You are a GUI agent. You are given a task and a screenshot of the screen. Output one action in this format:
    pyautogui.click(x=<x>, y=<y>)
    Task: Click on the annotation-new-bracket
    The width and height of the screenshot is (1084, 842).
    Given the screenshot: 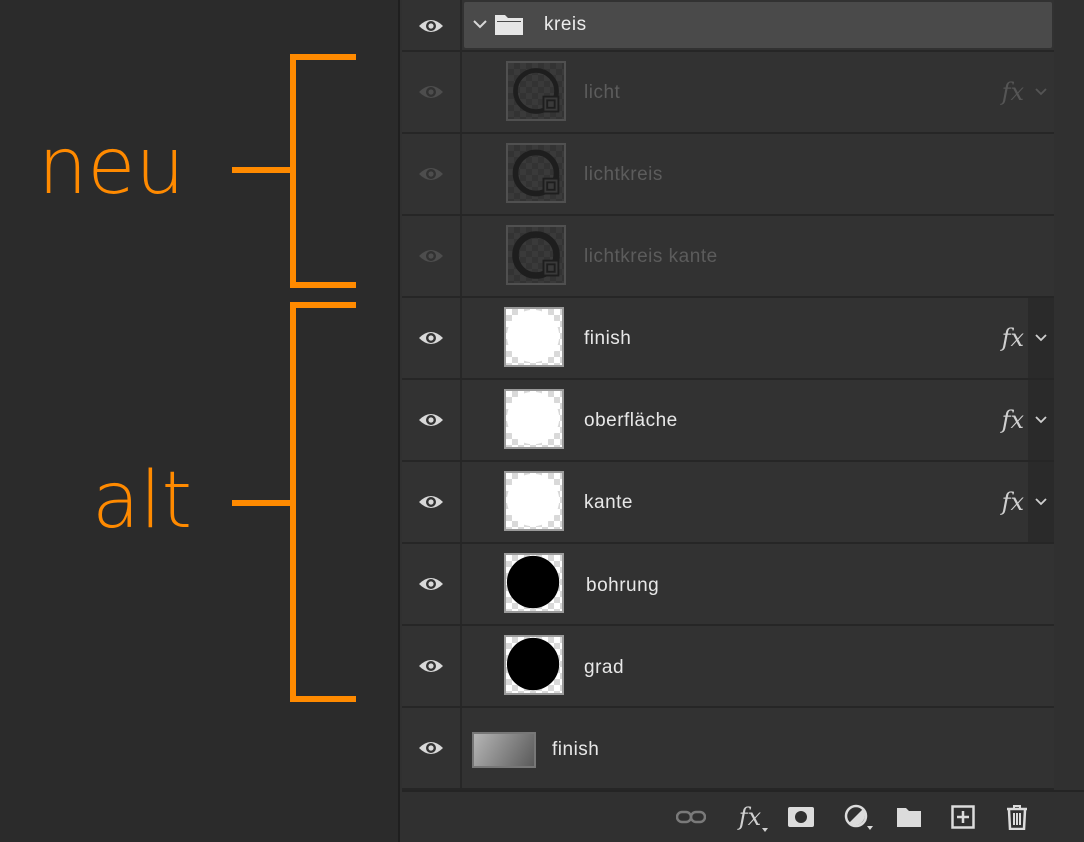 What is the action you would take?
    pyautogui.click(x=323, y=171)
    